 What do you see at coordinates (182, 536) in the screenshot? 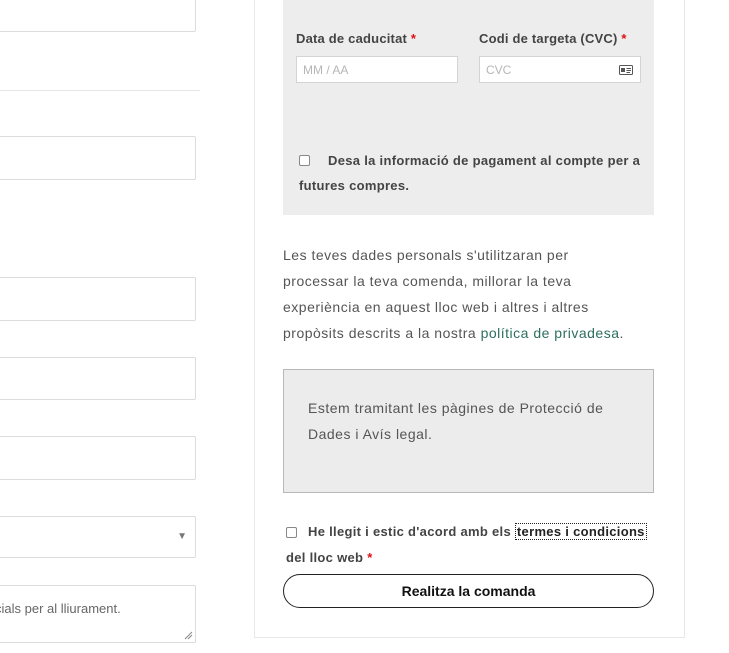
I see `chevron-down-icon: ▼` at bounding box center [182, 536].